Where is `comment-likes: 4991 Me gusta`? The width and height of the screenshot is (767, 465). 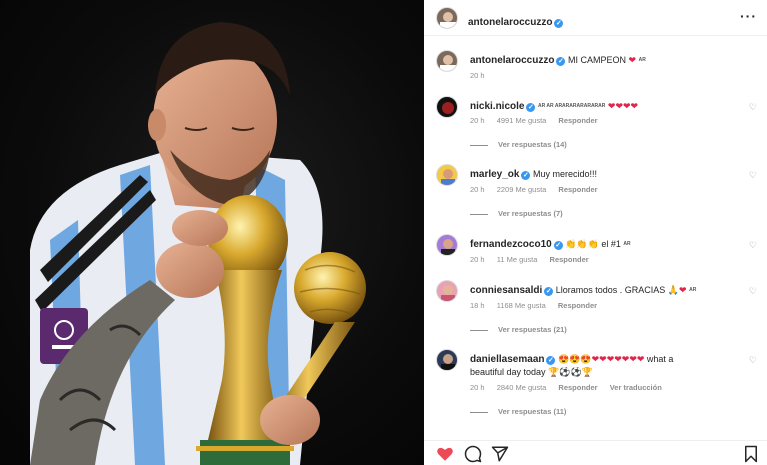 comment-likes: 4991 Me gusta is located at coordinates (522, 120).